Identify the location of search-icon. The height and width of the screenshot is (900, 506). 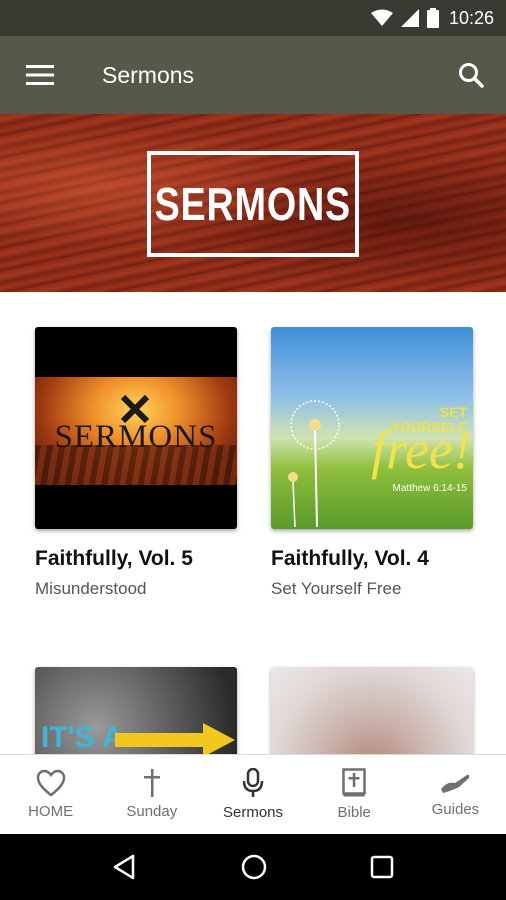
(471, 75).